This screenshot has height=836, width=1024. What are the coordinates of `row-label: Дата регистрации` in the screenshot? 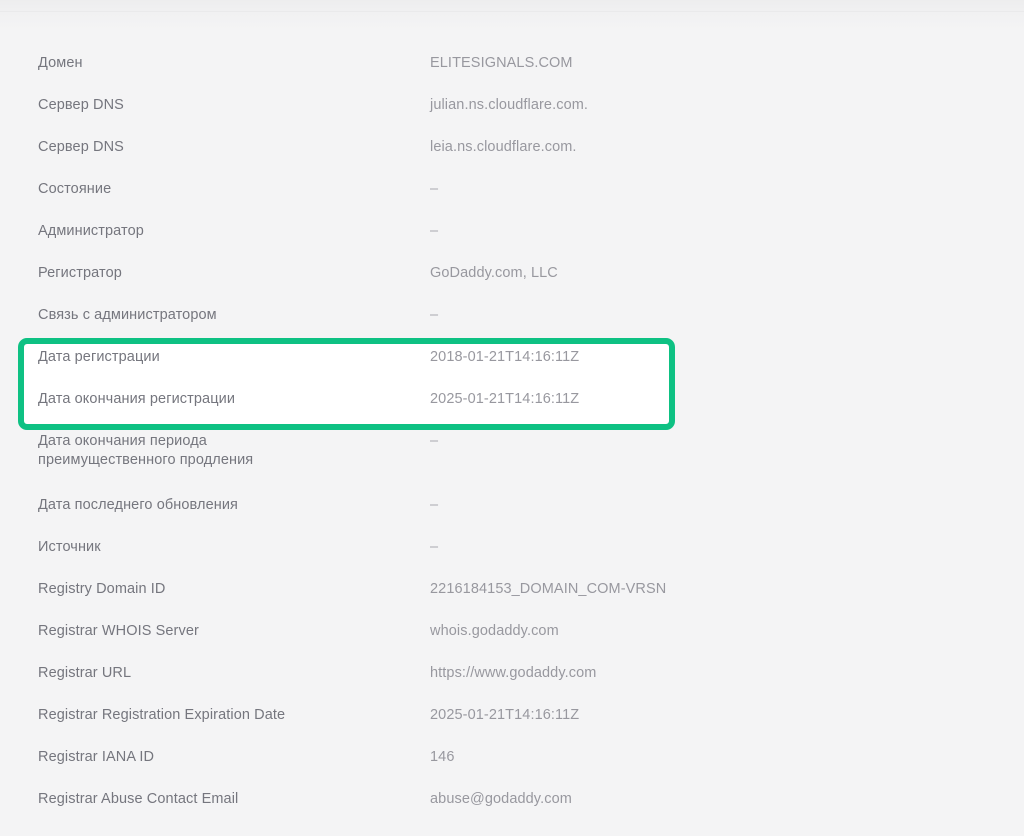 It's located at (99, 357).